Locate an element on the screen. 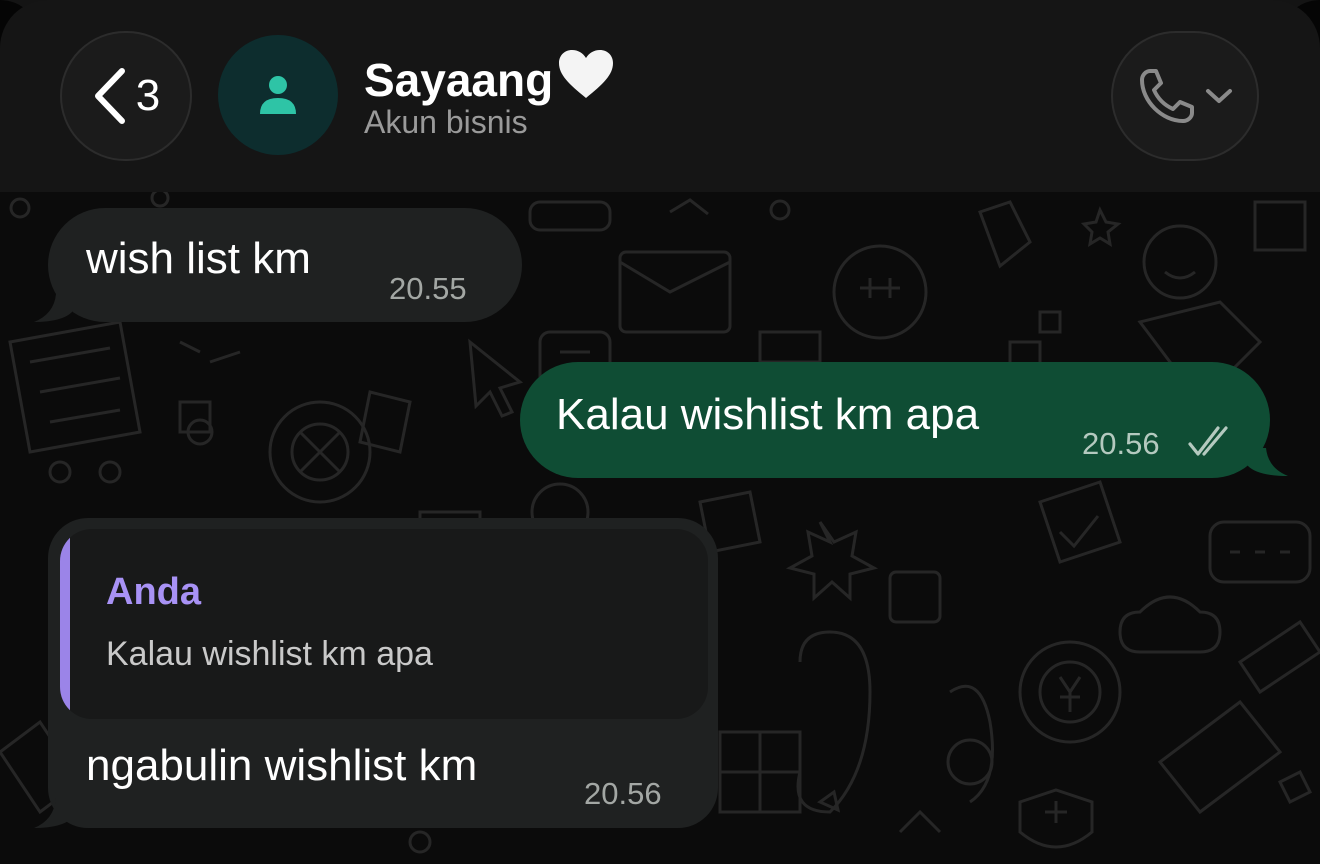  call-button is located at coordinates (1185, 96).